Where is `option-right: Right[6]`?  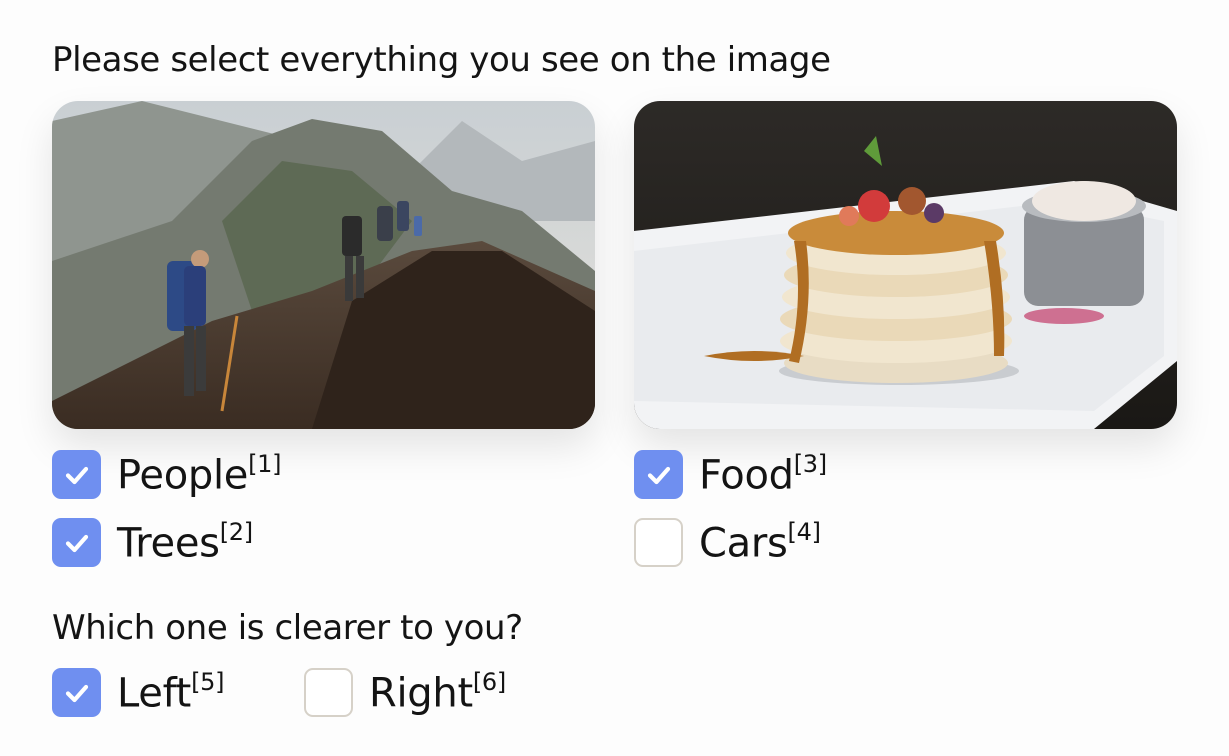 option-right: Right[6] is located at coordinates (405, 692).